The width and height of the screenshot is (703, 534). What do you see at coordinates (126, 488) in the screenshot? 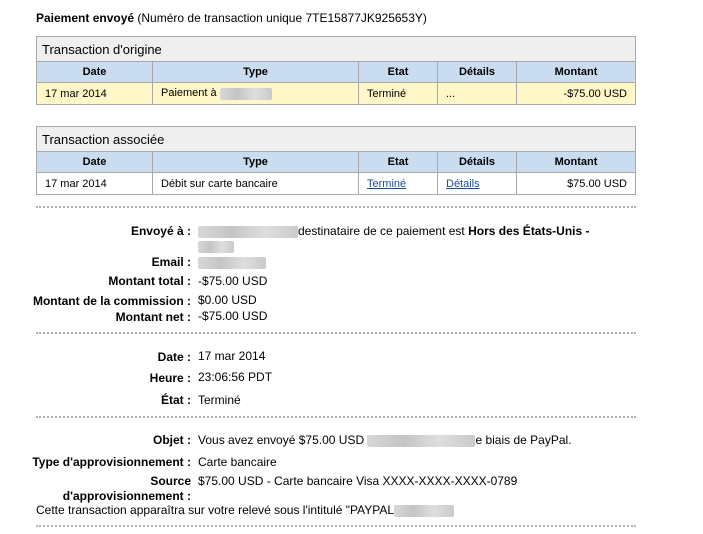
I see `funding-source-label: Source d'approvisionnement :` at bounding box center [126, 488].